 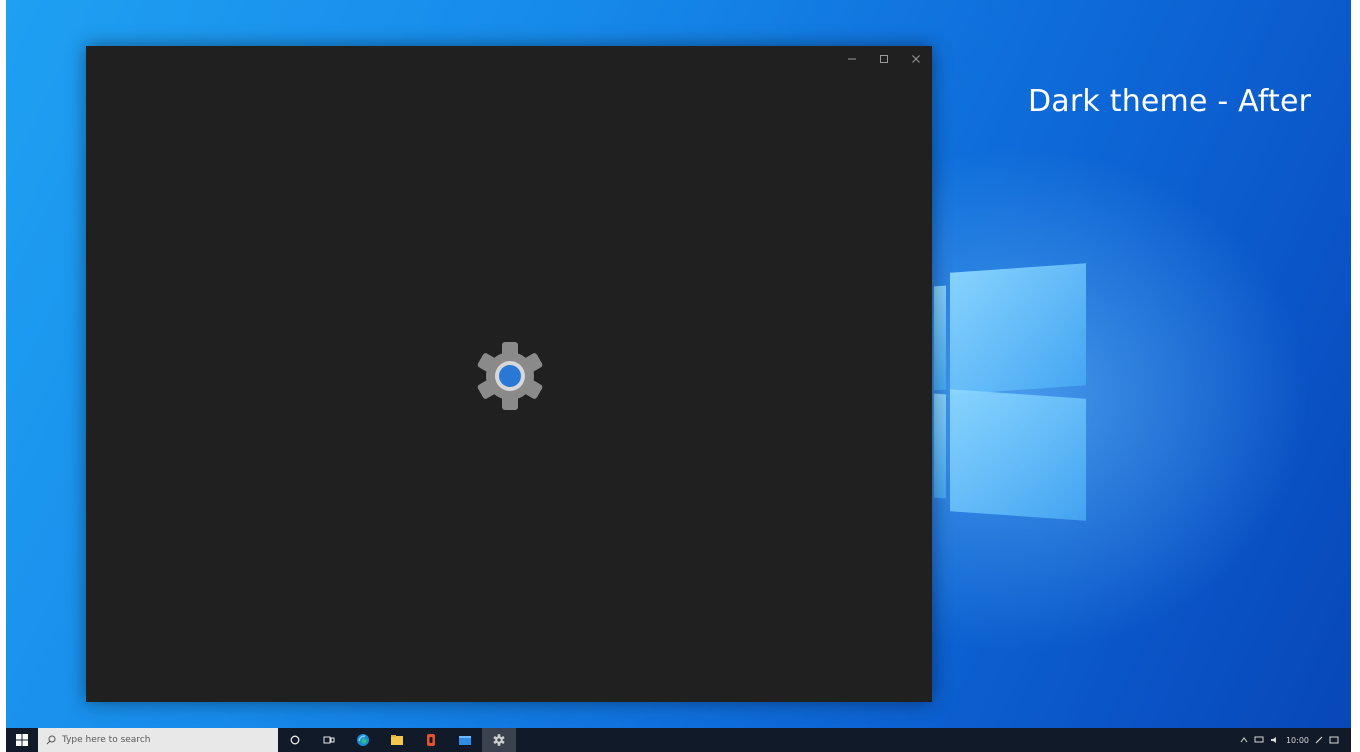 I want to click on file-explorer-icon, so click(x=397, y=740).